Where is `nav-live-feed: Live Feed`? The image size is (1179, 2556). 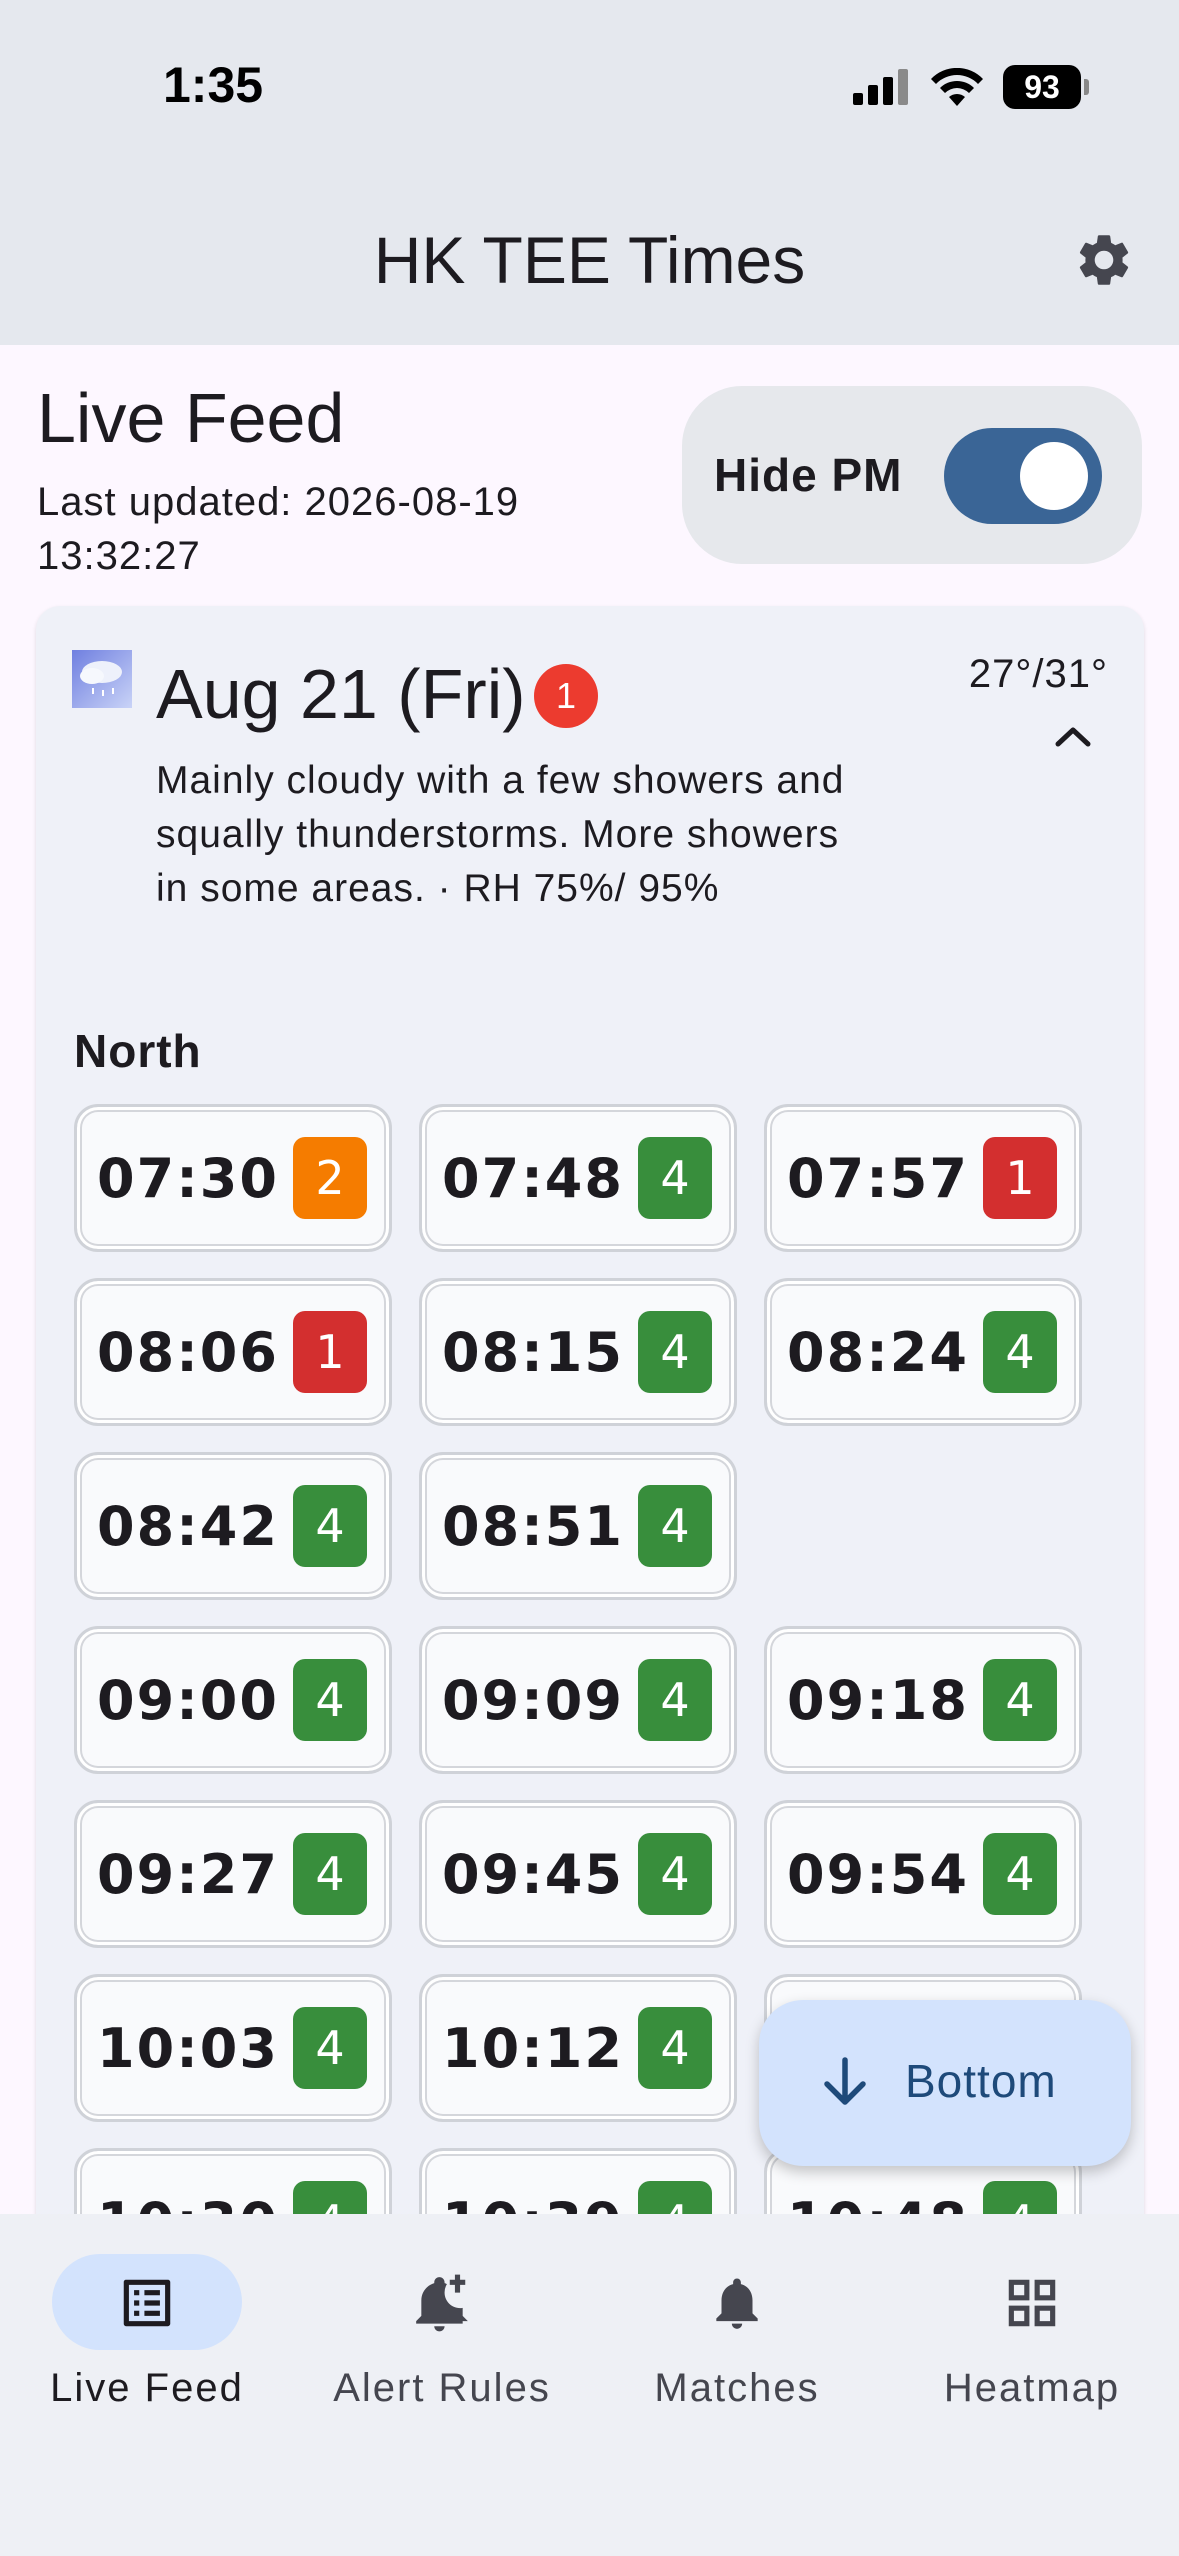
nav-live-feed: Live Feed is located at coordinates (147, 2324).